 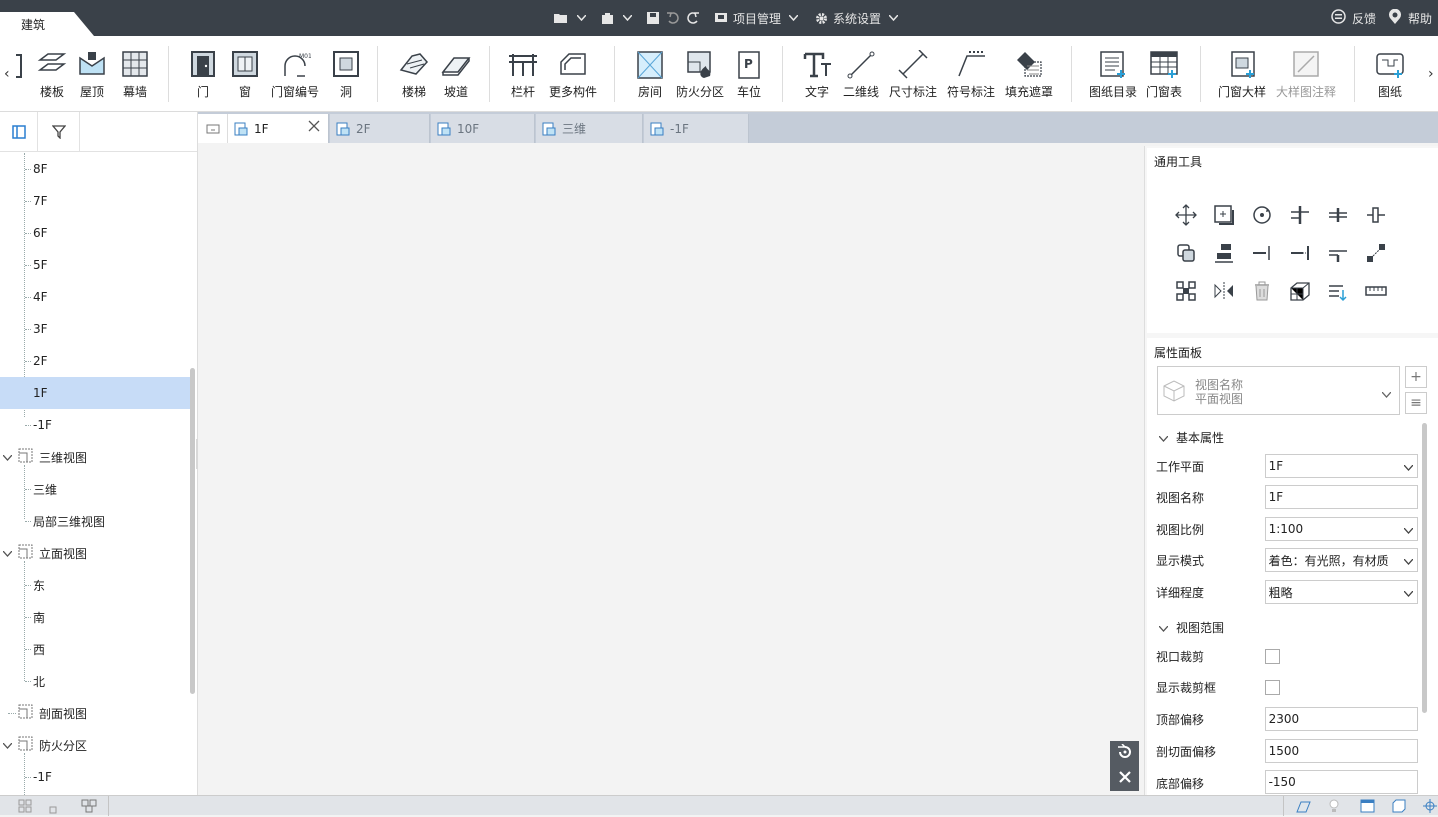 I want to click on top-offset-input: 2300, so click(x=1341, y=719).